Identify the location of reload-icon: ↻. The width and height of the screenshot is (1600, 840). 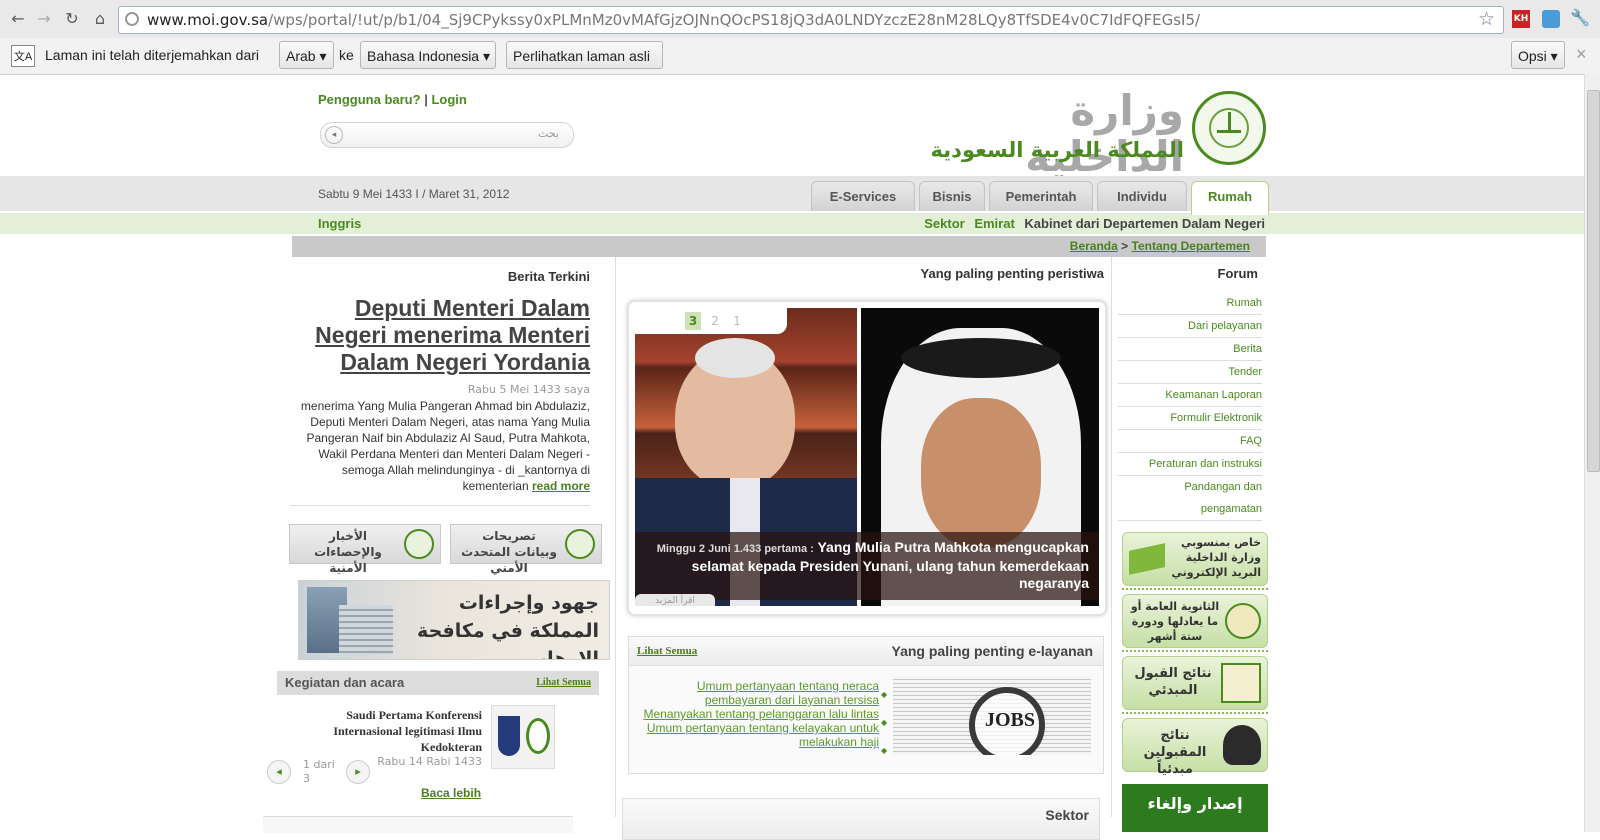
(72, 19).